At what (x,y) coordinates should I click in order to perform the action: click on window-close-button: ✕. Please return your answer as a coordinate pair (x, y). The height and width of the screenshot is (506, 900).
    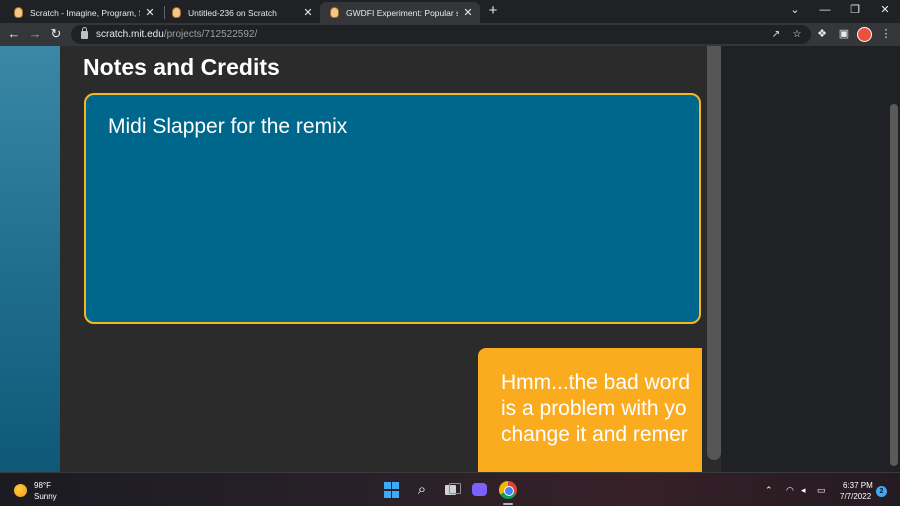
    Looking at the image, I should click on (885, 10).